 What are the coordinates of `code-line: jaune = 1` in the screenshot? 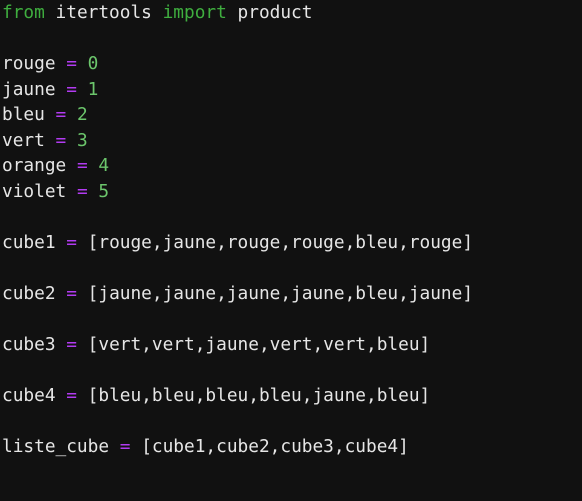 It's located at (237, 90).